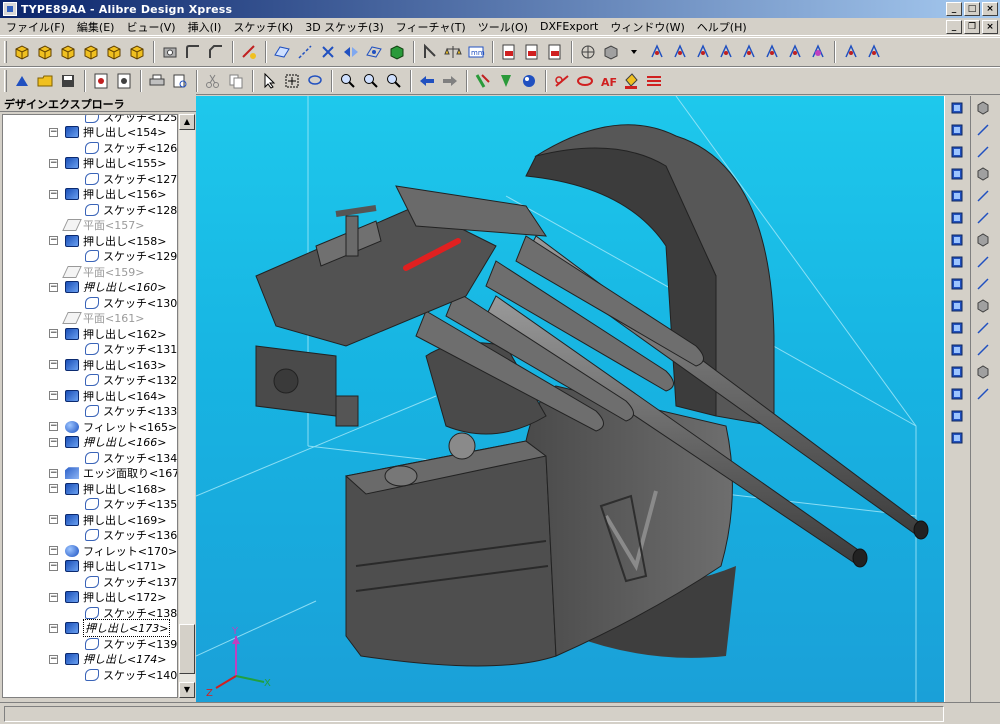 The image size is (1000, 724). Describe the element at coordinates (90, 536) in the screenshot. I see `tree-row: スケッチ<136>` at that location.